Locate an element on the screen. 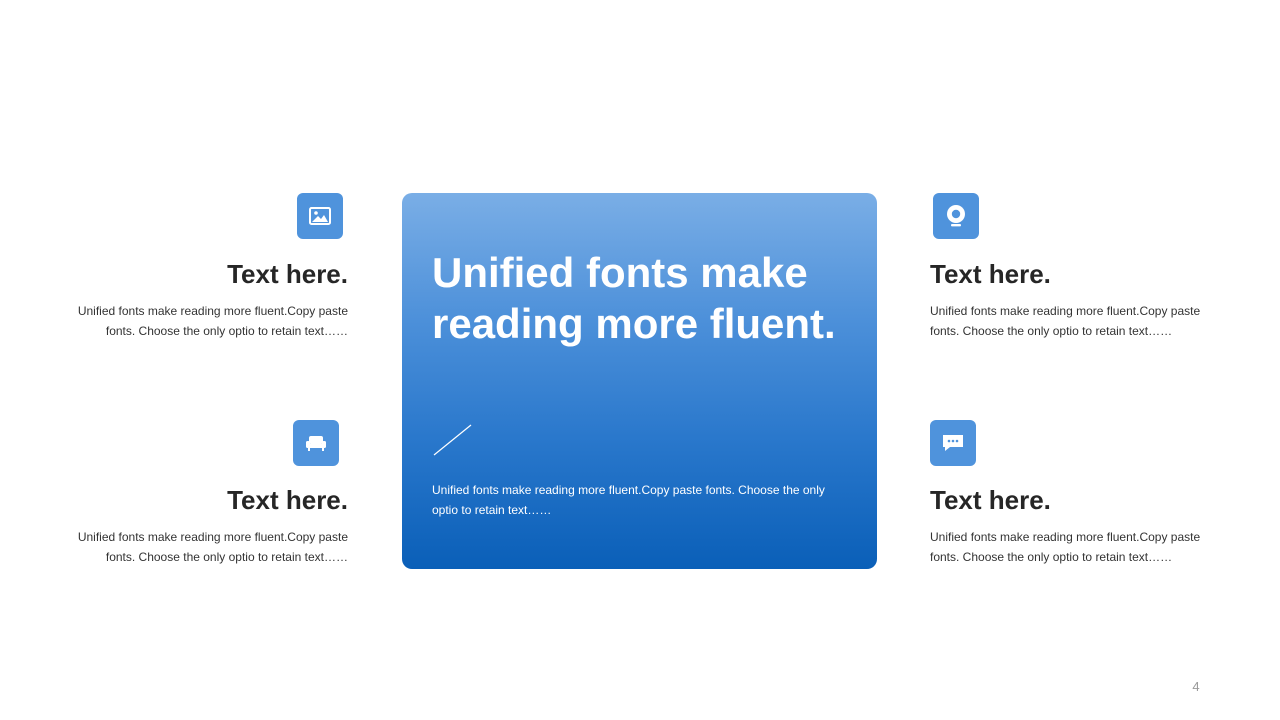  page-number: 4 is located at coordinates (1196, 686).